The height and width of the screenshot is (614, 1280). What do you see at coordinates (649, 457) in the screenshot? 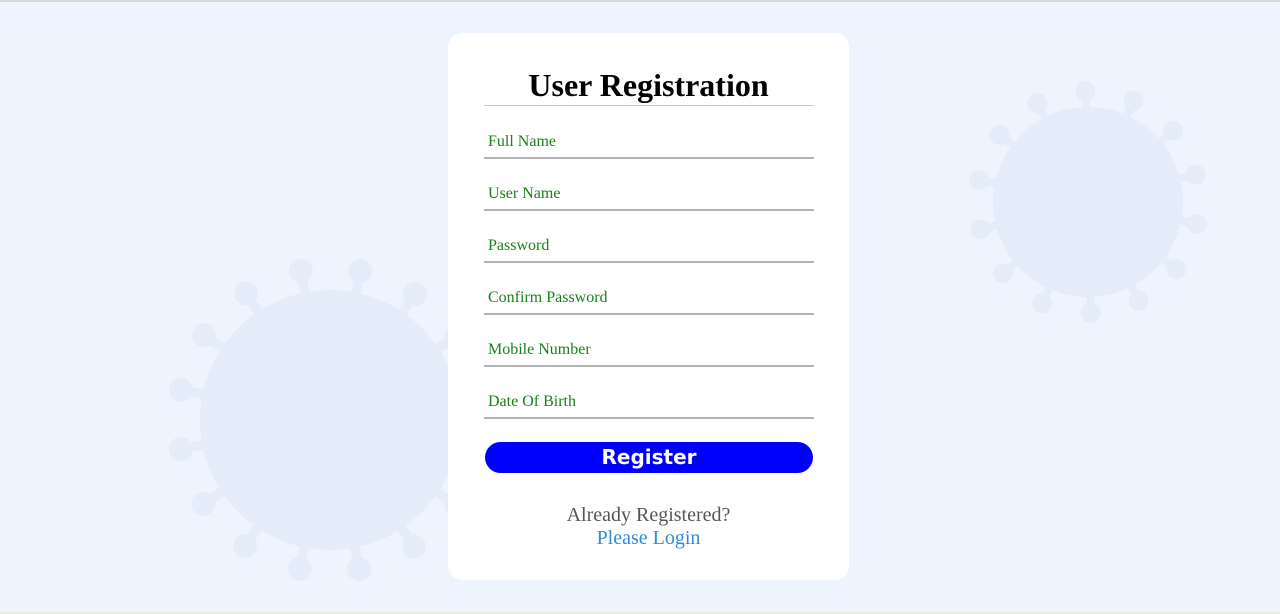
I see `register-button: Register` at bounding box center [649, 457].